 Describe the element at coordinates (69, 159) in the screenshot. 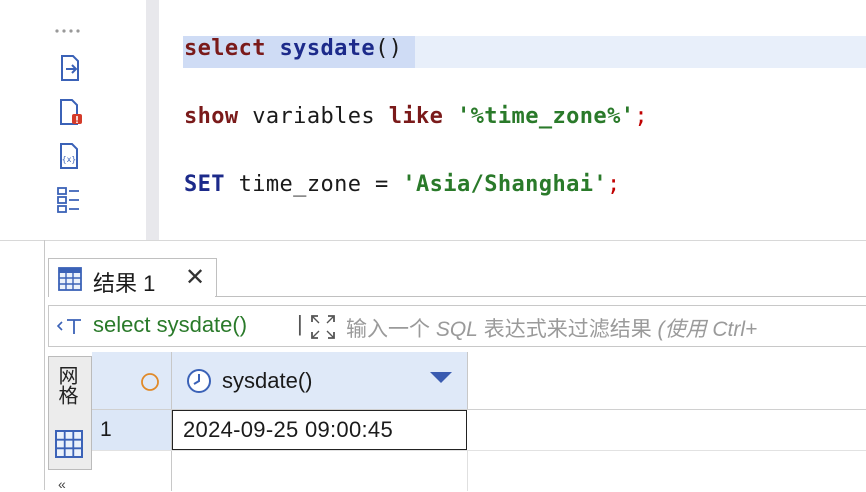

I see `svg-text: {x}` at that location.